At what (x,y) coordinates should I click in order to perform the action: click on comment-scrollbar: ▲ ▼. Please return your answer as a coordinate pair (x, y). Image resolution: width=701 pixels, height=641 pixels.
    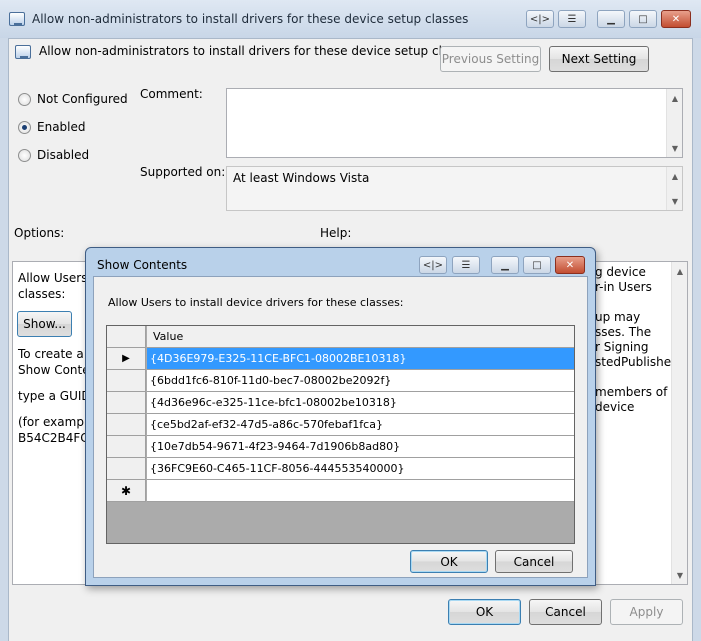
    Looking at the image, I should click on (674, 123).